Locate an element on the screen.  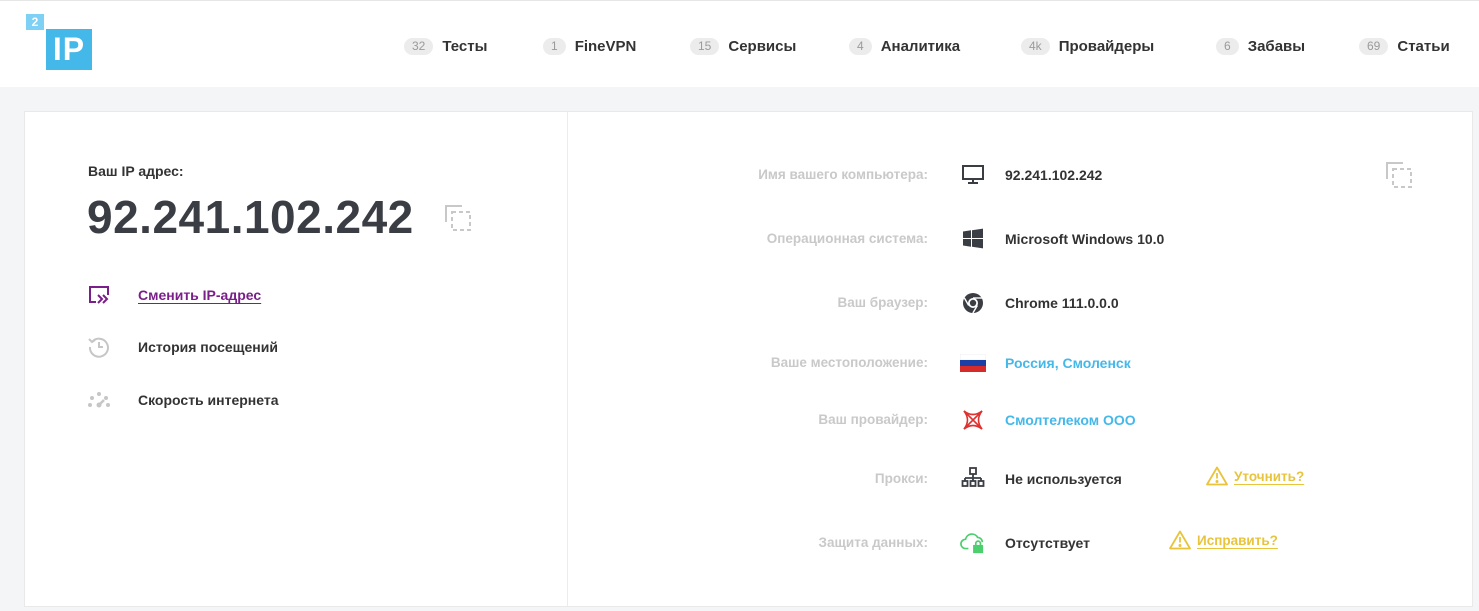
proxy-clarify-label: Уточнить? is located at coordinates (1269, 476).